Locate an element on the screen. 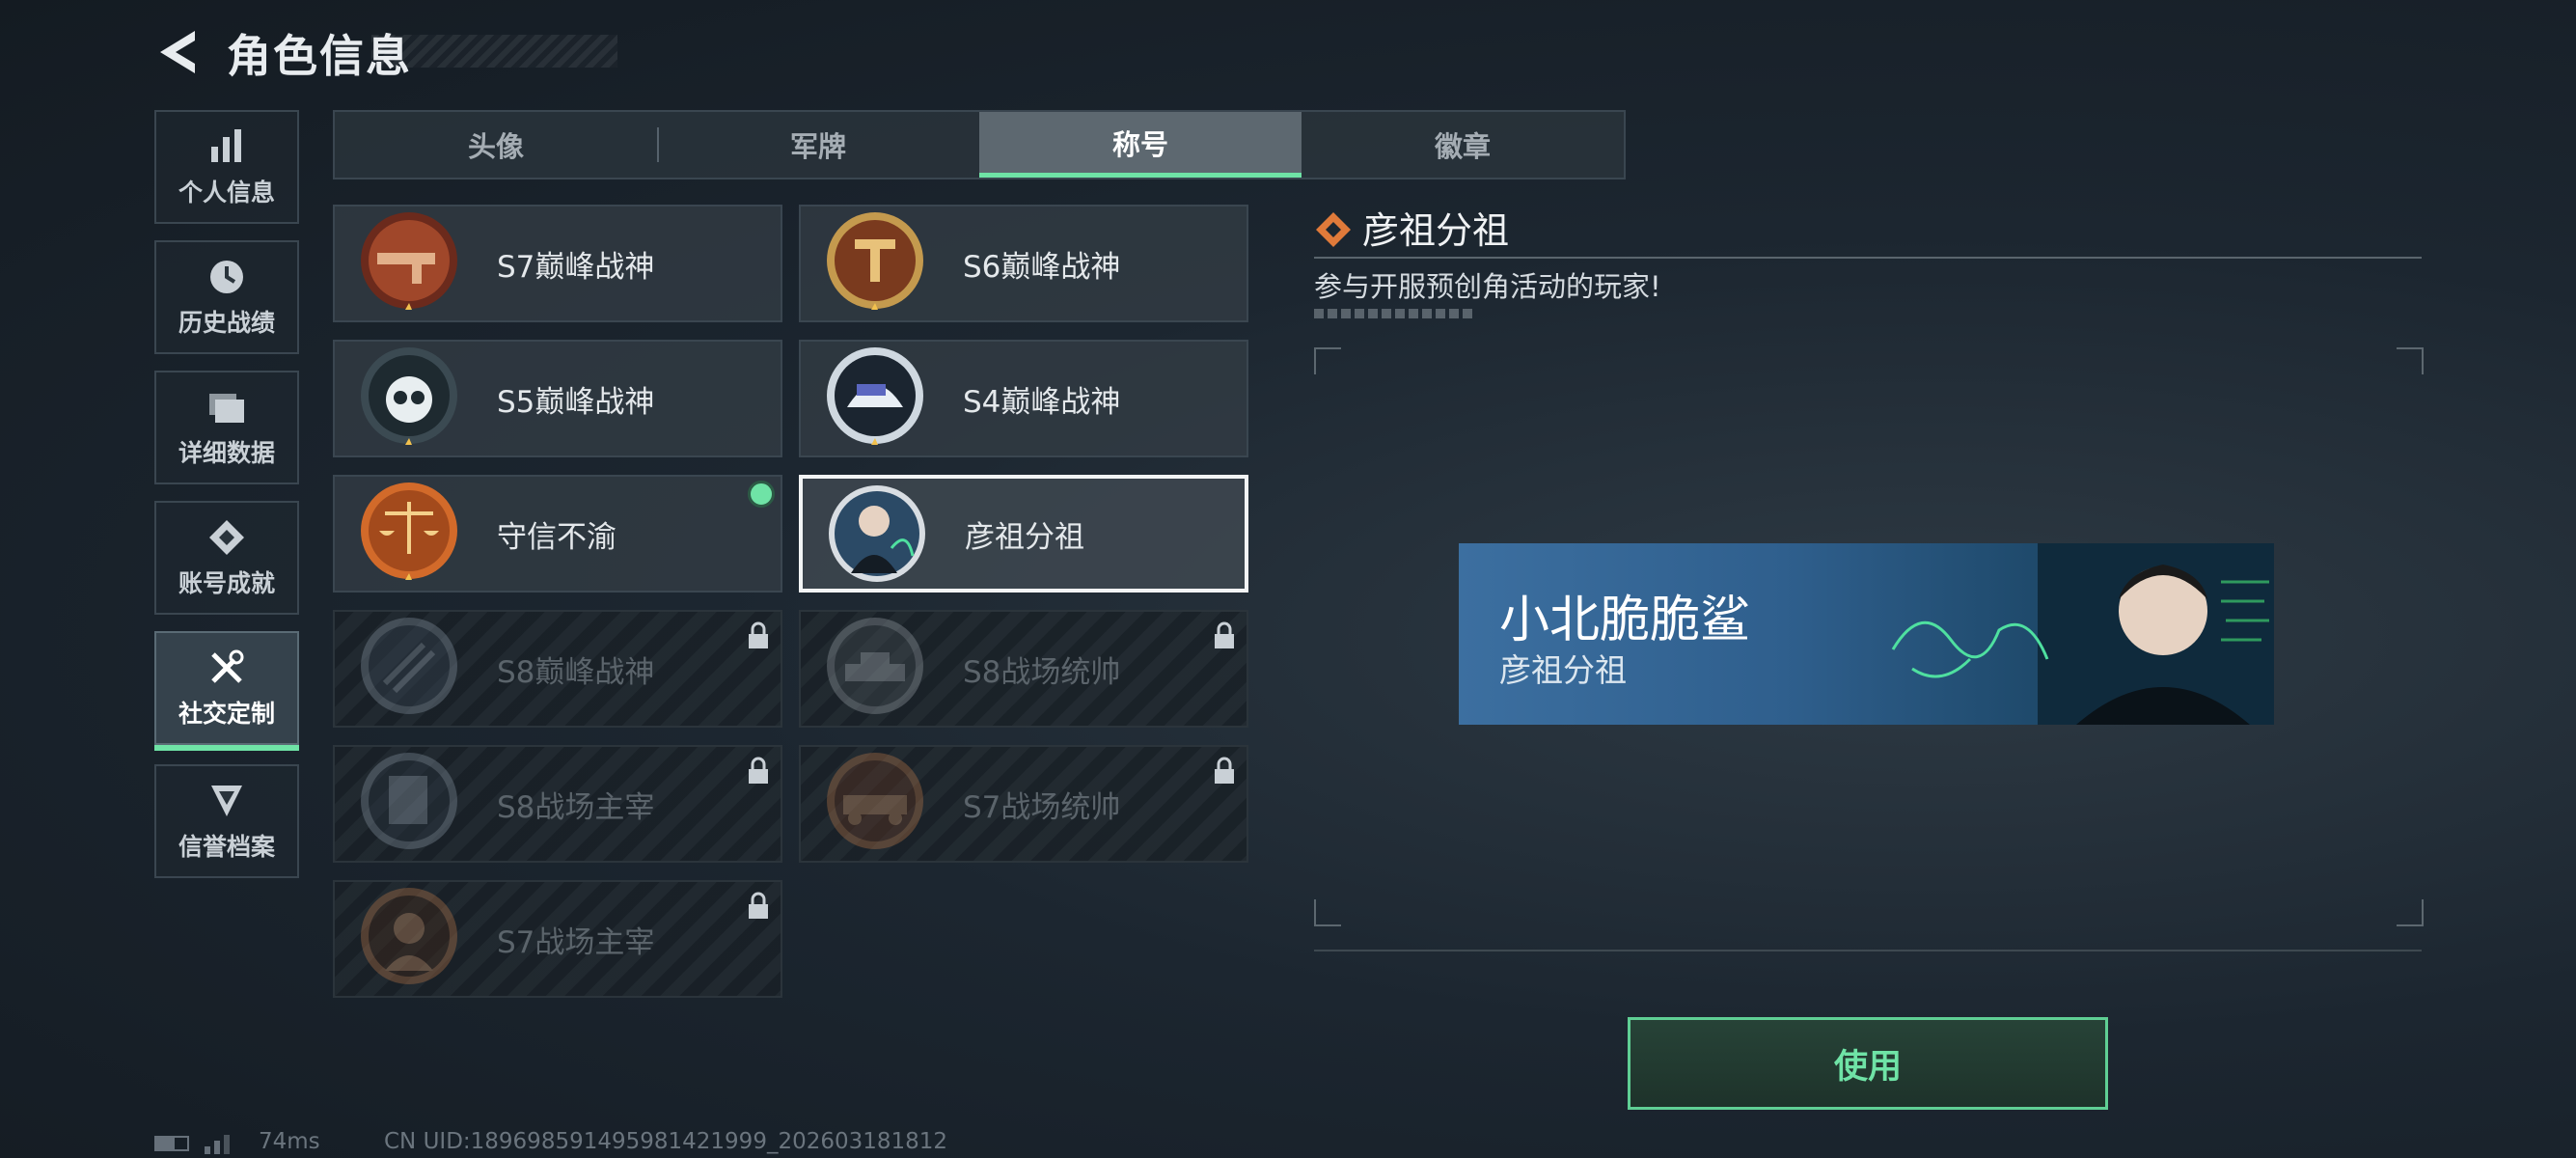 The width and height of the screenshot is (2576, 1158). tab-badge: 徽章 is located at coordinates (1463, 145).